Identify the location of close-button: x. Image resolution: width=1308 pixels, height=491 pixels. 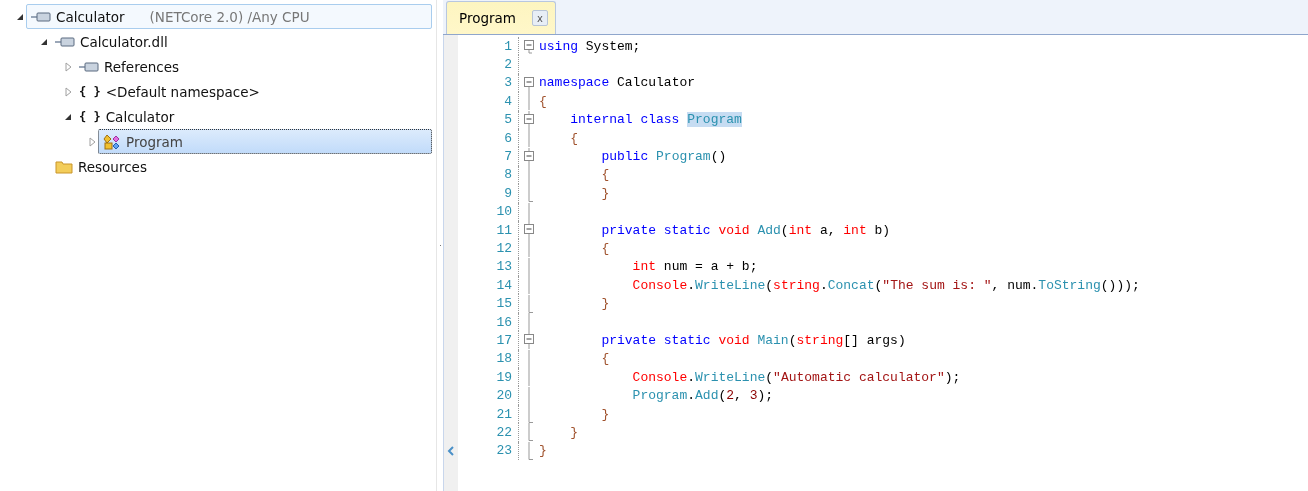
(539, 18).